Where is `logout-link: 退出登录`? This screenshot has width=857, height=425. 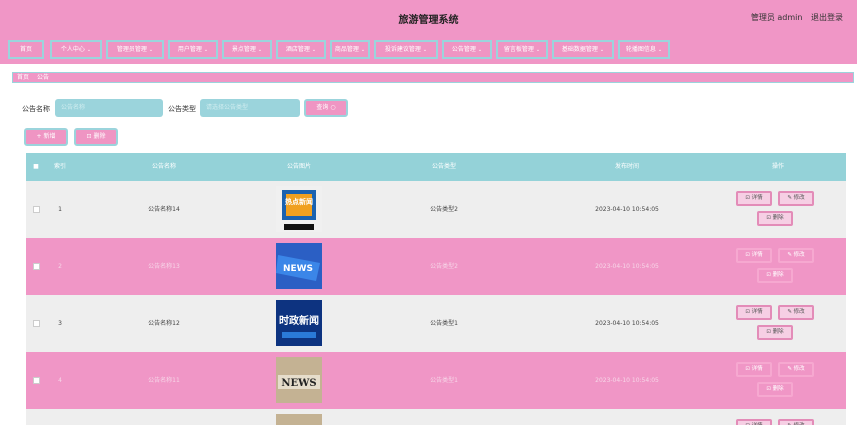
logout-link: 退出登录 is located at coordinates (827, 17).